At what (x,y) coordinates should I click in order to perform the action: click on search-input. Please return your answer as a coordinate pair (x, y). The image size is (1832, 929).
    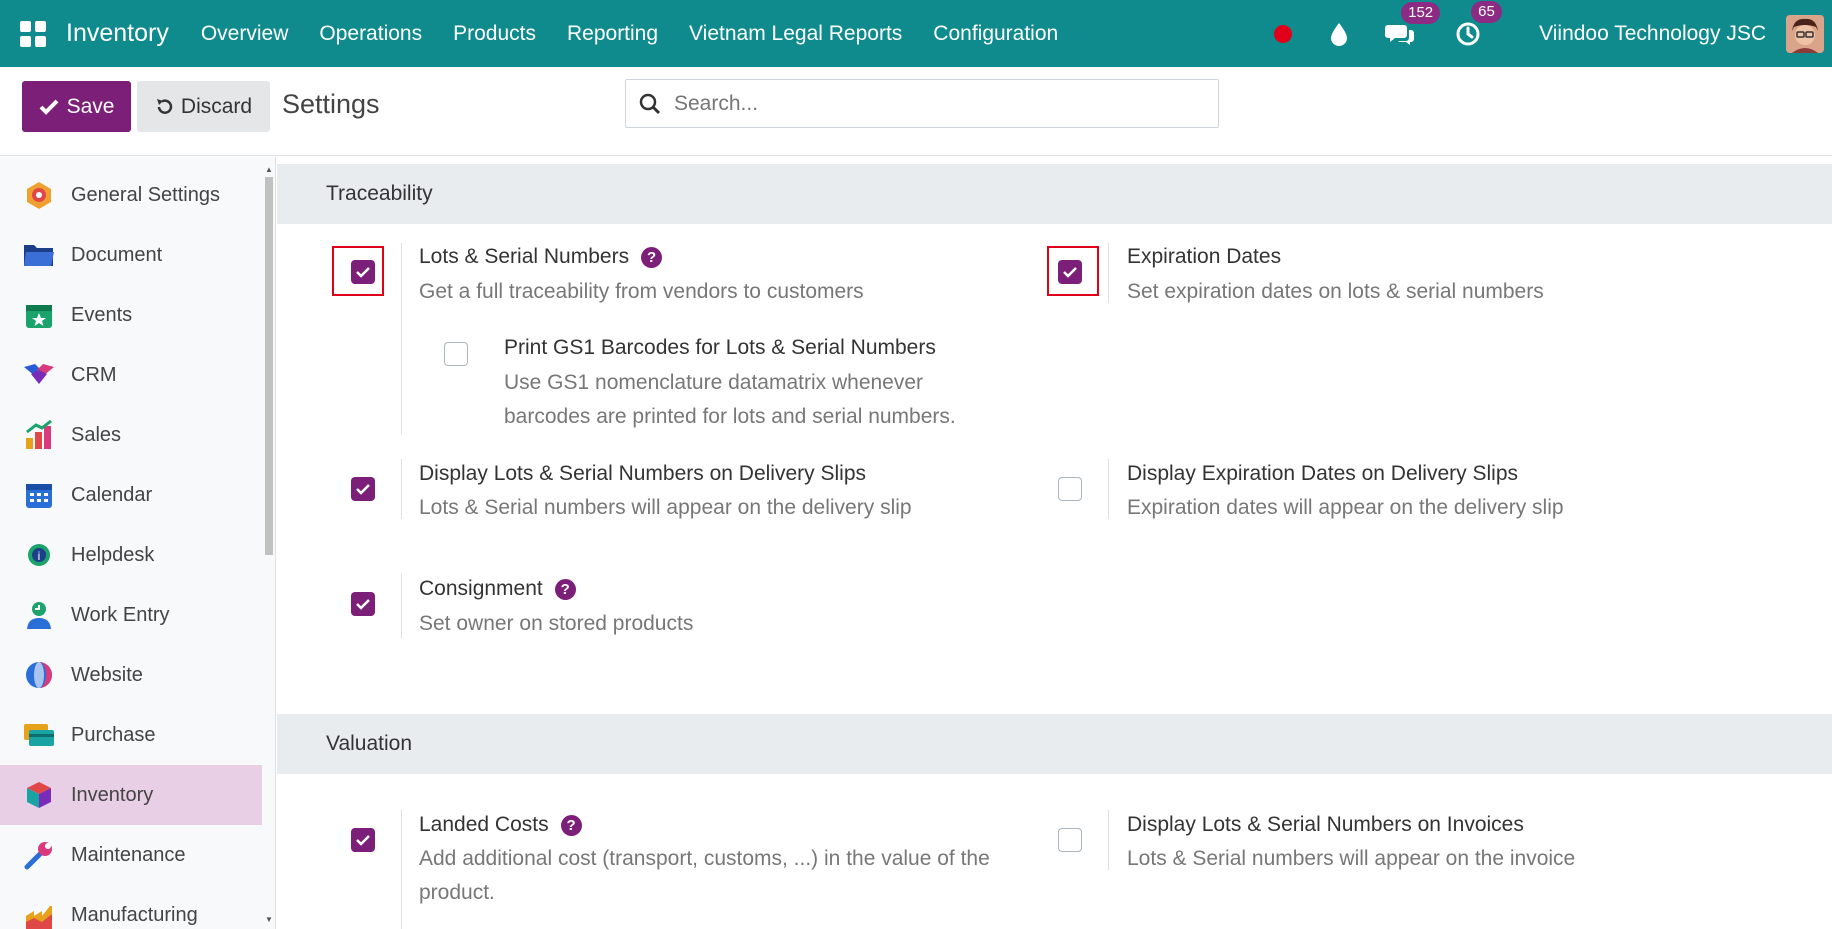
    Looking at the image, I should click on (946, 103).